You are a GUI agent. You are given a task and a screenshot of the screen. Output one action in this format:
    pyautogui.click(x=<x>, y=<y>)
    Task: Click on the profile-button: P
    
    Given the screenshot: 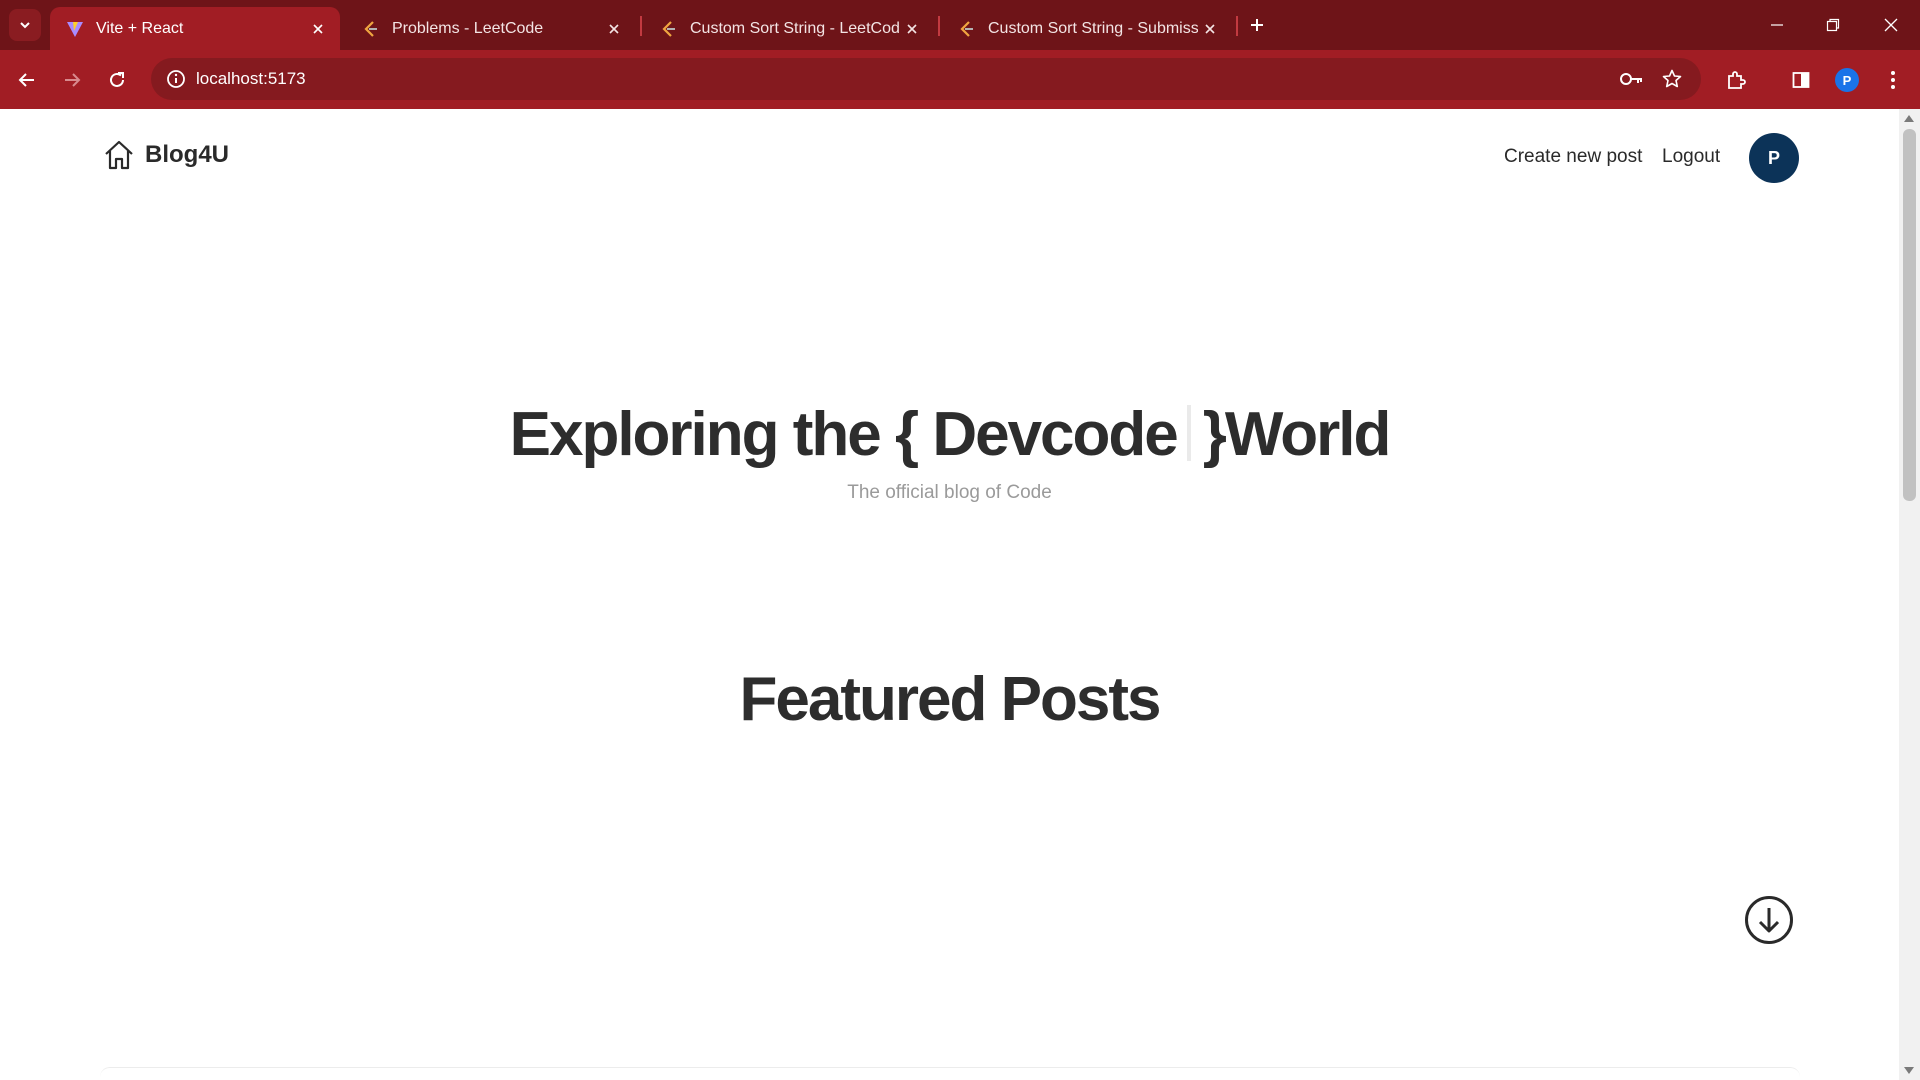 What is the action you would take?
    pyautogui.click(x=1847, y=80)
    